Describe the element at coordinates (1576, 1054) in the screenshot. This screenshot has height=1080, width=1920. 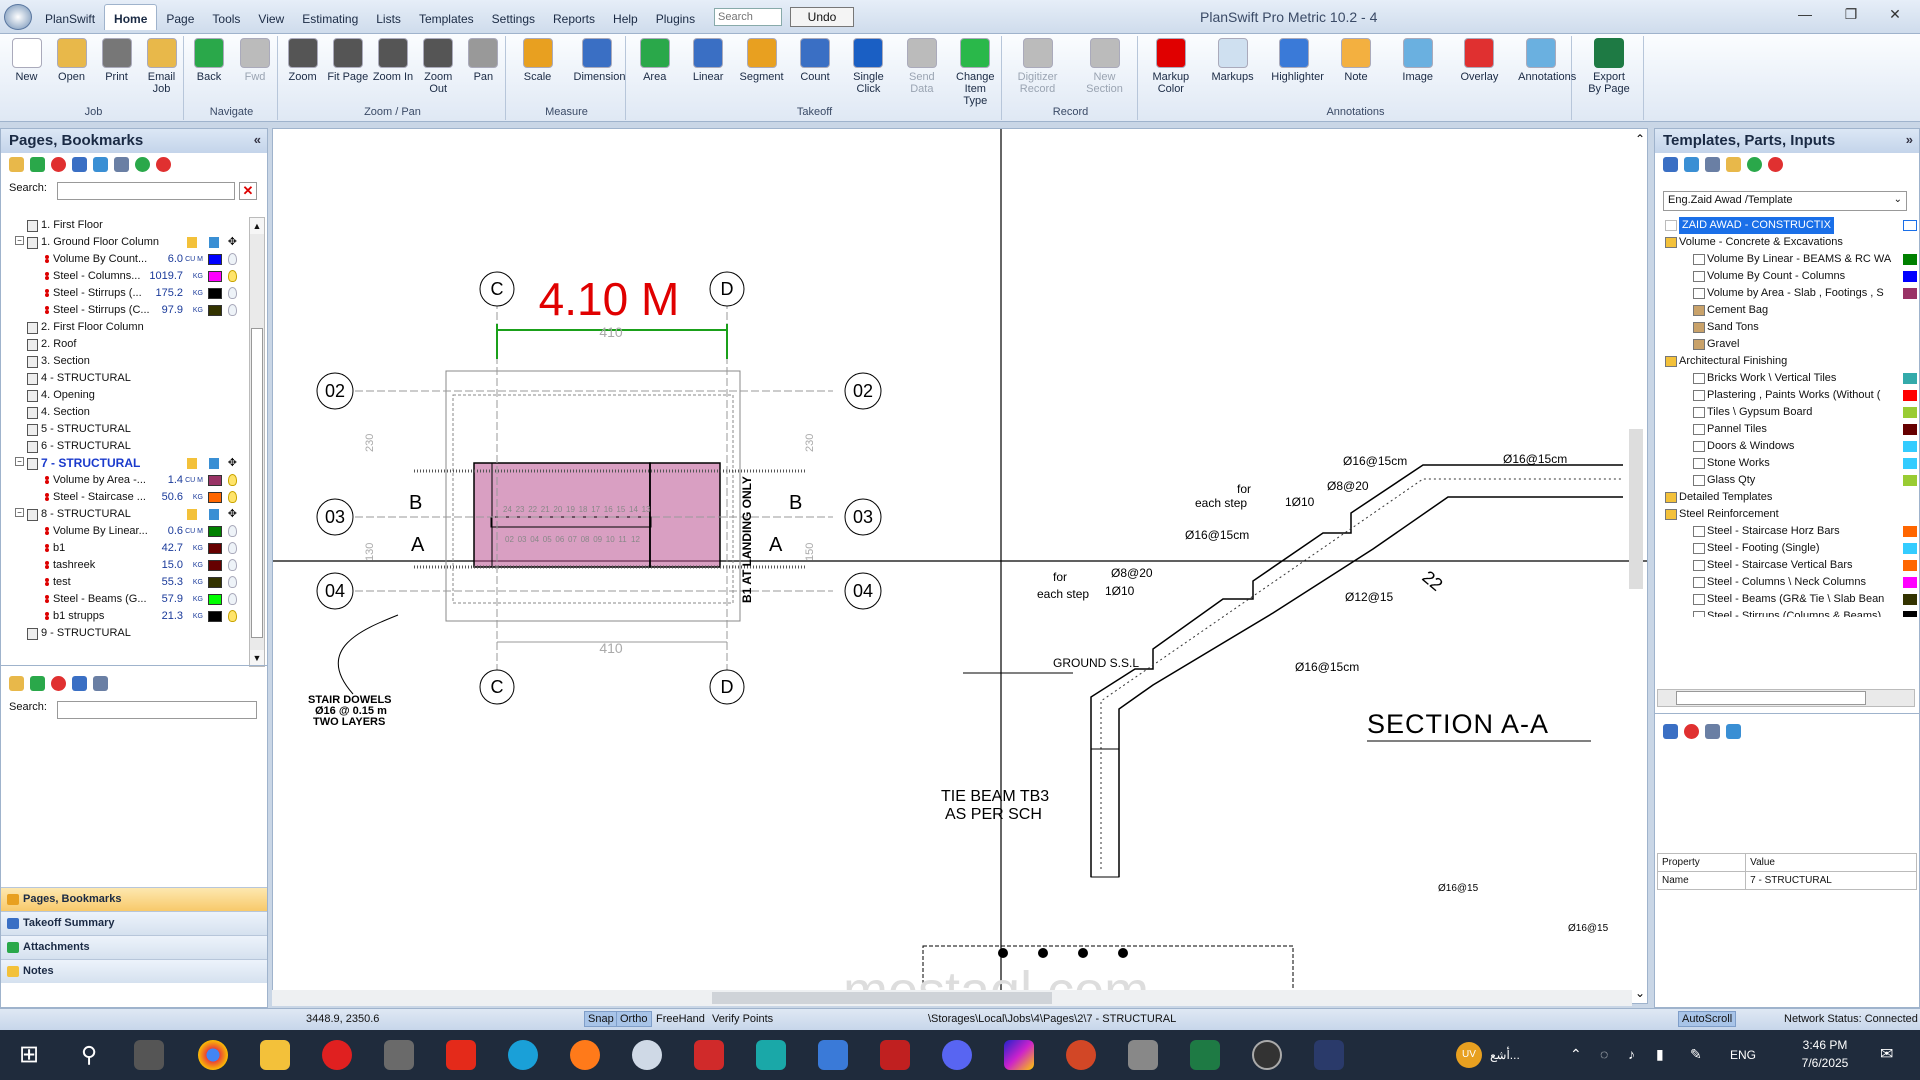
I see `chevron-up-icon: ⌃` at that location.